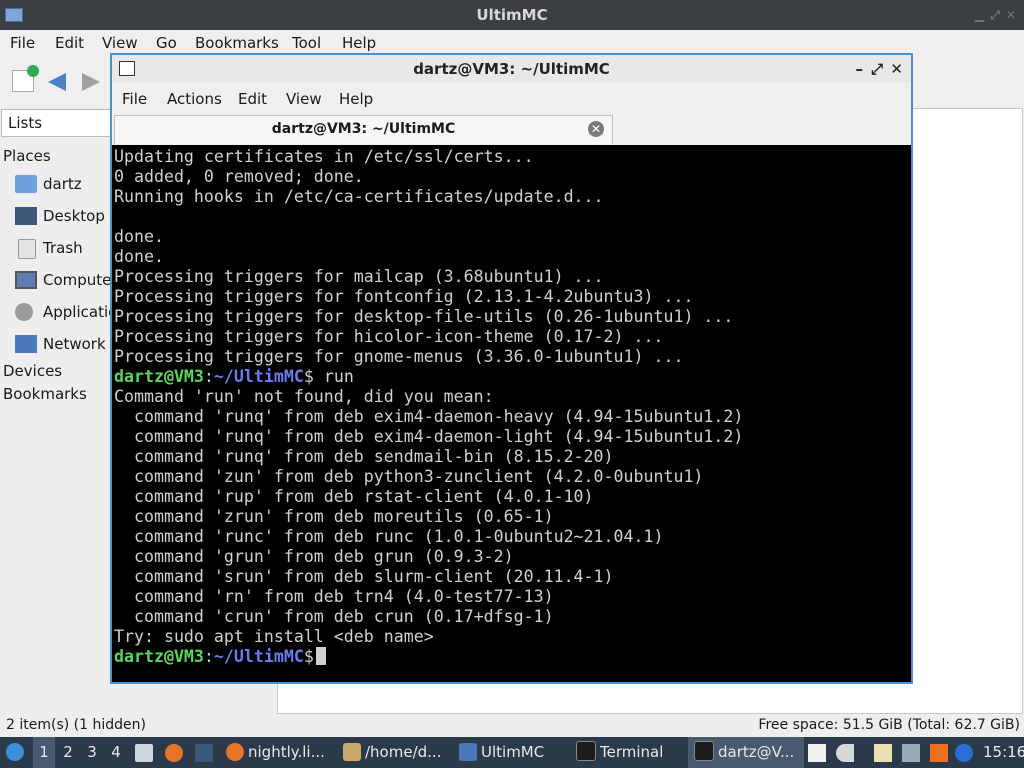  Describe the element at coordinates (511, 657) in the screenshot. I see `active-prompt-line: dartz@VM3:~/UltimMC$` at that location.